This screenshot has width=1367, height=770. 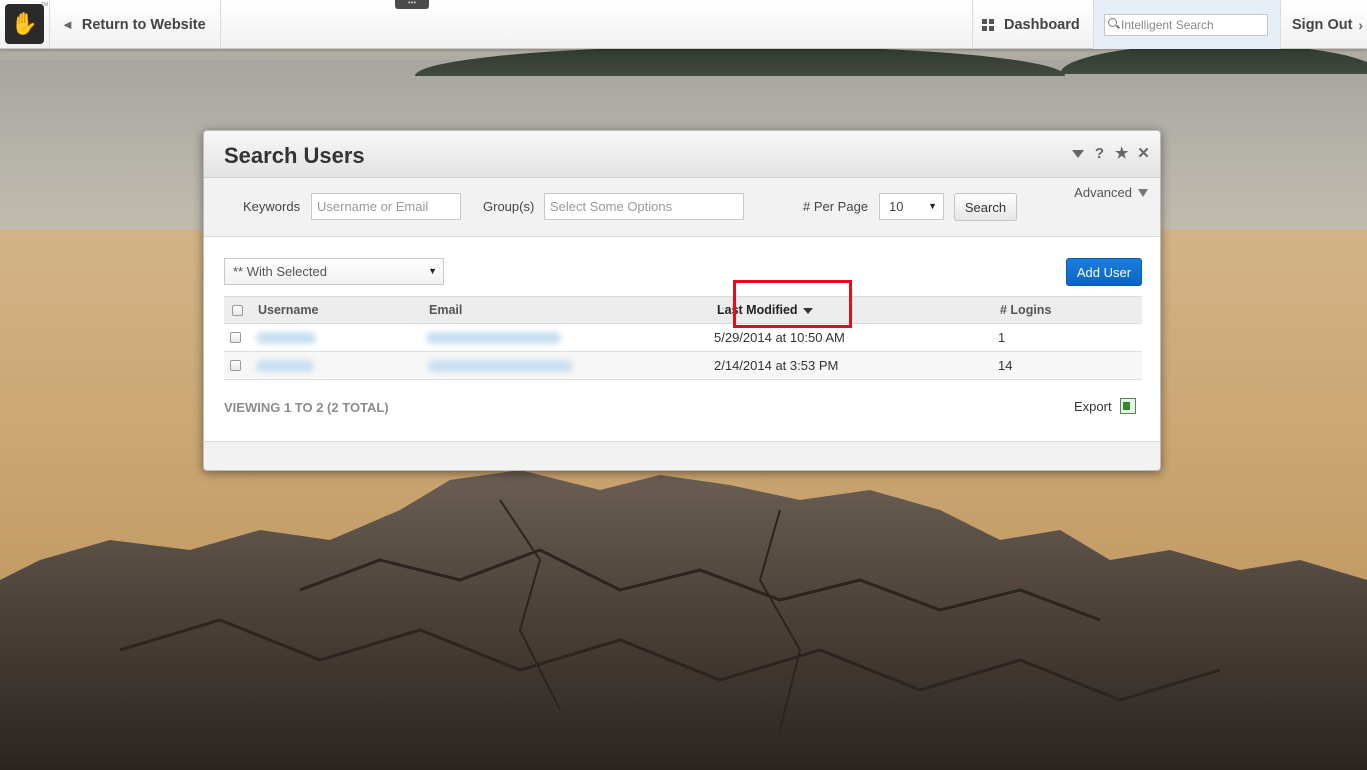 What do you see at coordinates (1104, 272) in the screenshot?
I see `add-user-button: Add User` at bounding box center [1104, 272].